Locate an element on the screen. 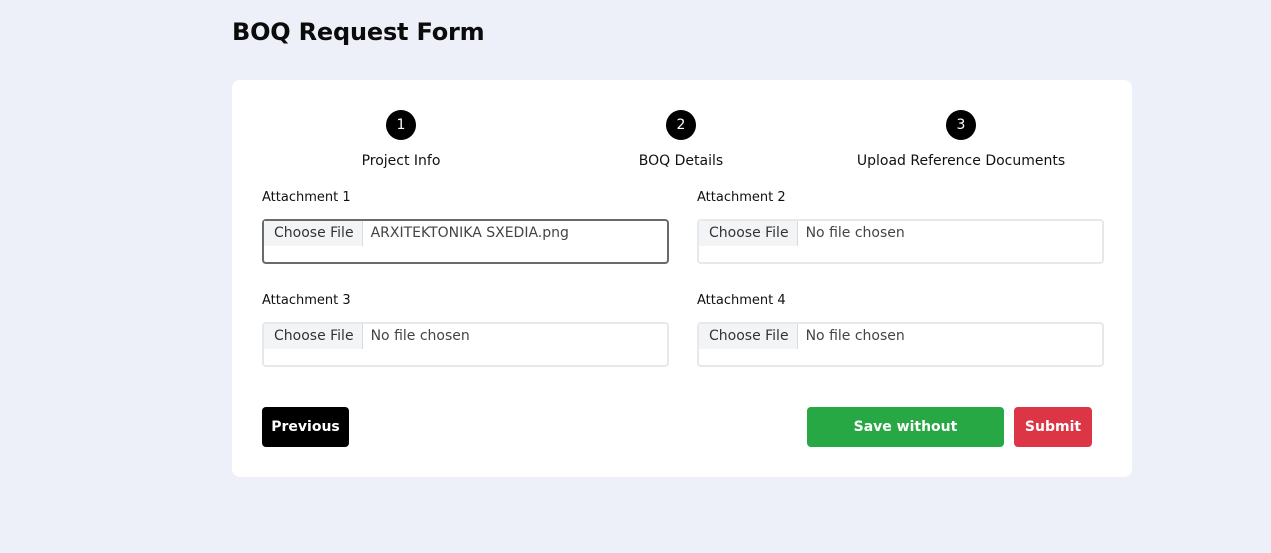 Image resolution: width=1271 pixels, height=553 pixels. page-title: BOQ Request Form is located at coordinates (358, 32).